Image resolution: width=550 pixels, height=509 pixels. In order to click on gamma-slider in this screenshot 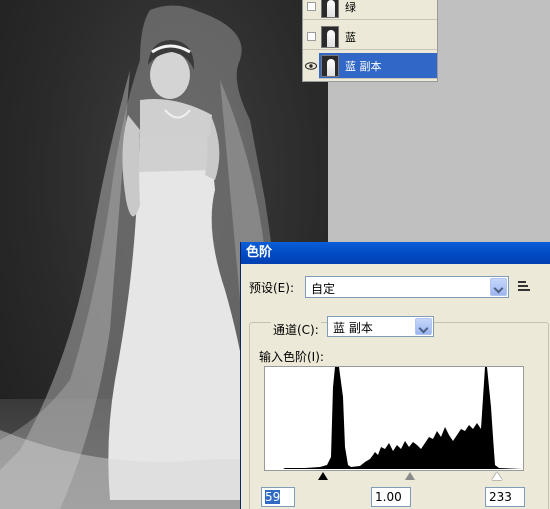, I will do `click(410, 476)`.